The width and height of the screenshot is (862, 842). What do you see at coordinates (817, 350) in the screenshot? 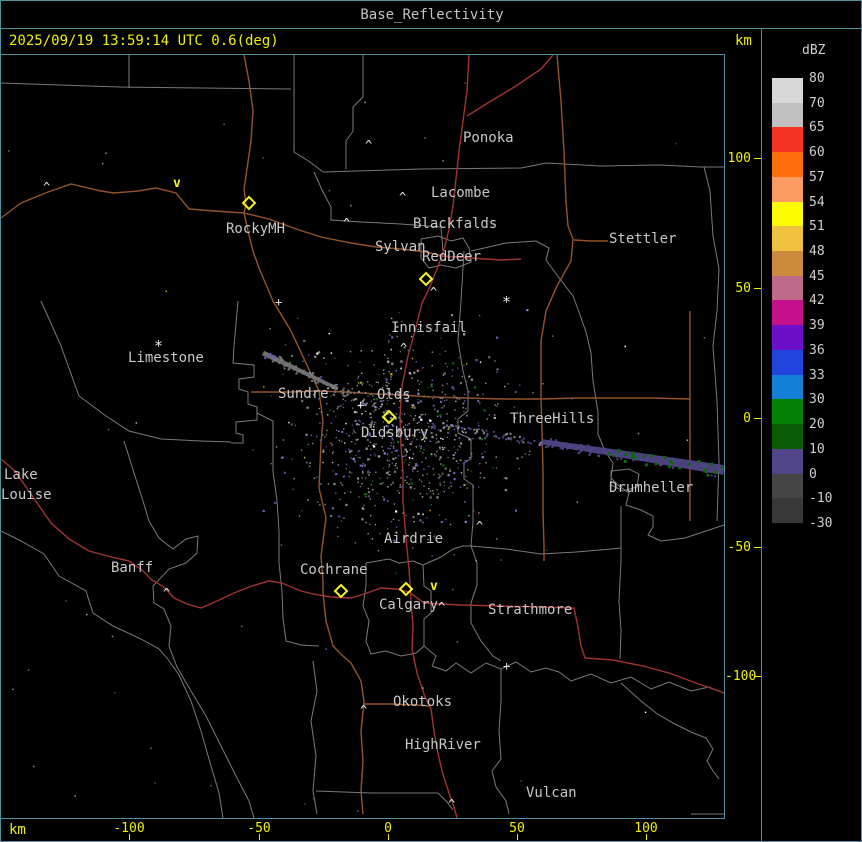
I see `legend-value-label: 36` at bounding box center [817, 350].